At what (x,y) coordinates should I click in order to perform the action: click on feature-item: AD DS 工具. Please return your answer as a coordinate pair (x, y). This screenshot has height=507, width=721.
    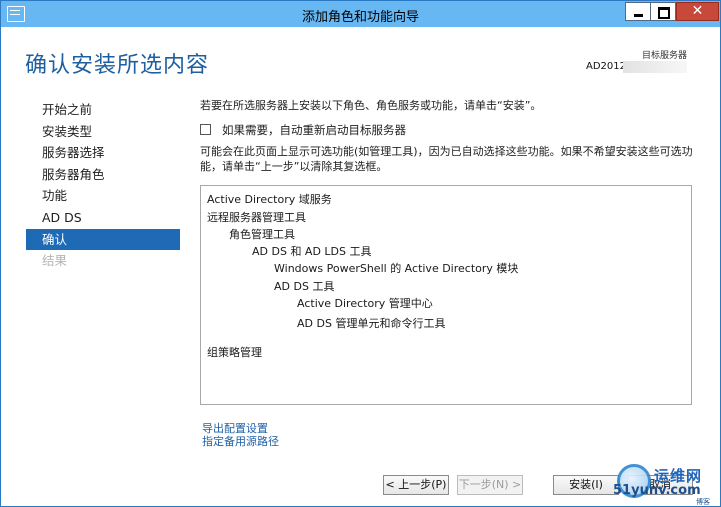
    Looking at the image, I should click on (304, 286).